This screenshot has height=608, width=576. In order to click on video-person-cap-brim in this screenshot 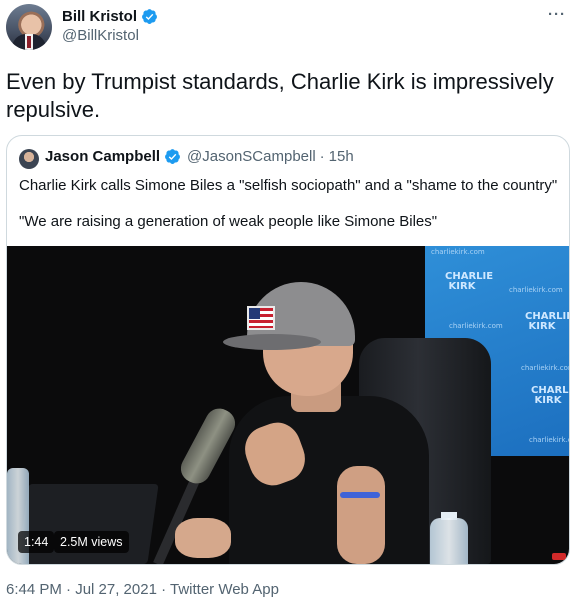, I will do `click(272, 342)`.